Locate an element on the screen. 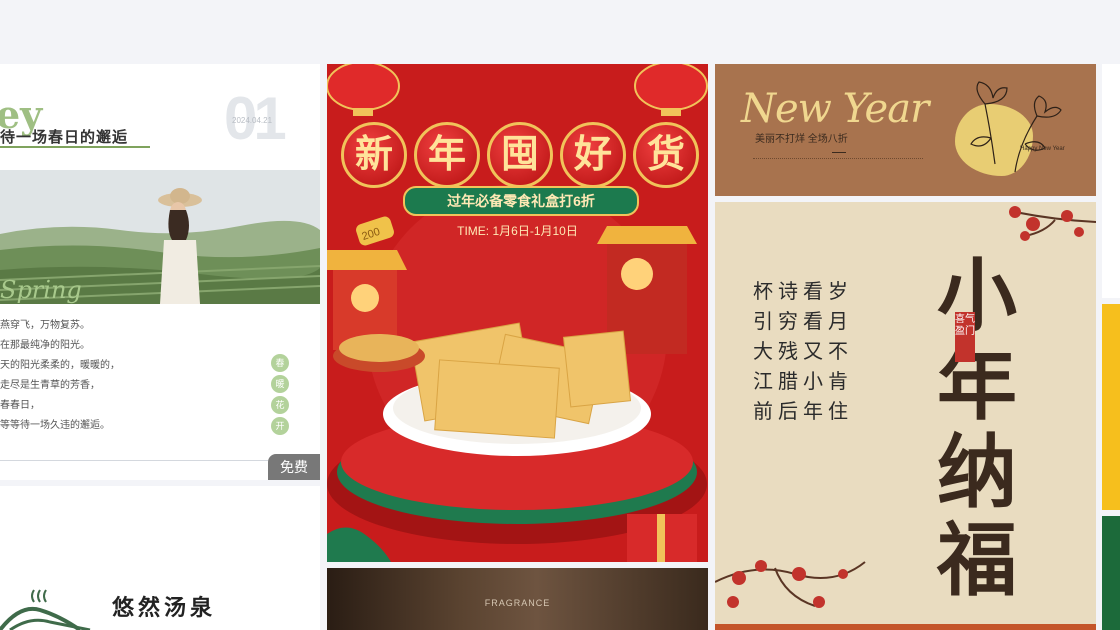 Image resolution: width=1120 pixels, height=630 pixels. divider is located at coordinates (134, 460).